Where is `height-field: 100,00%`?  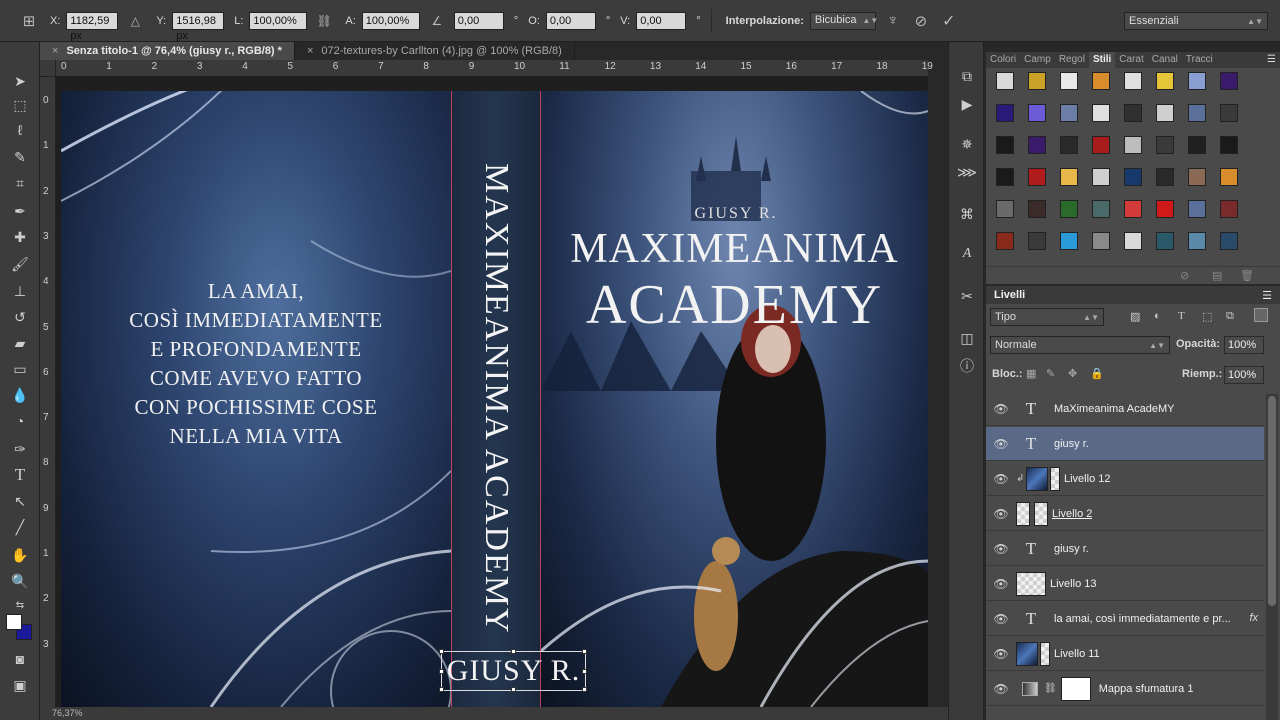
height-field: 100,00% is located at coordinates (390, 20).